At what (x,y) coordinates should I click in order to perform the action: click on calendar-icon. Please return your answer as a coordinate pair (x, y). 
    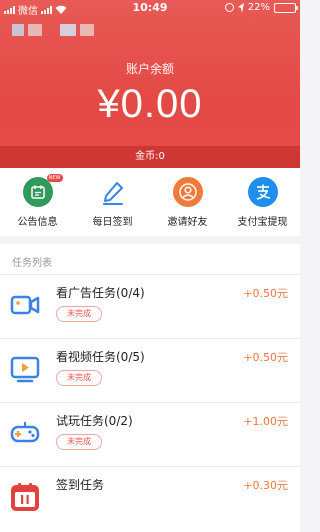
    Looking at the image, I should click on (25, 497).